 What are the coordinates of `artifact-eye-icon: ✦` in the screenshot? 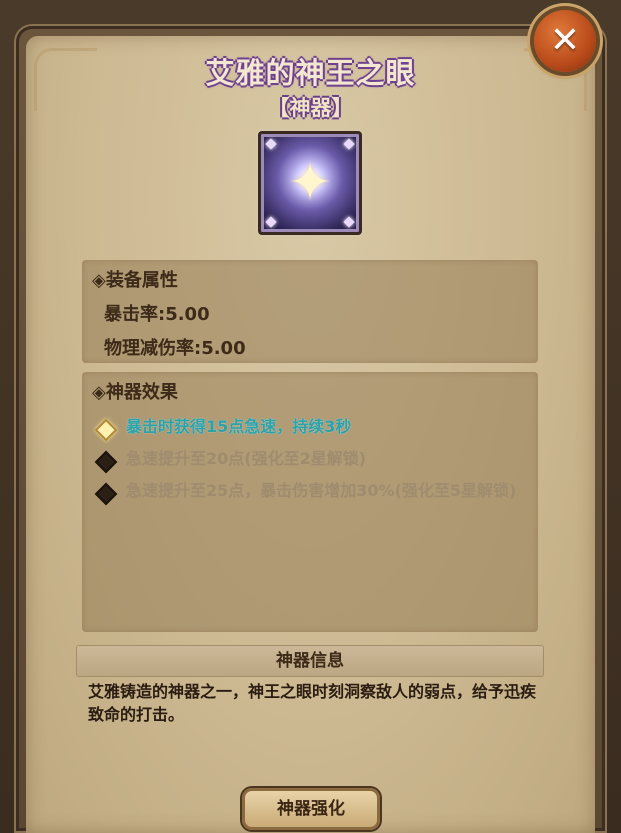 It's located at (310, 183).